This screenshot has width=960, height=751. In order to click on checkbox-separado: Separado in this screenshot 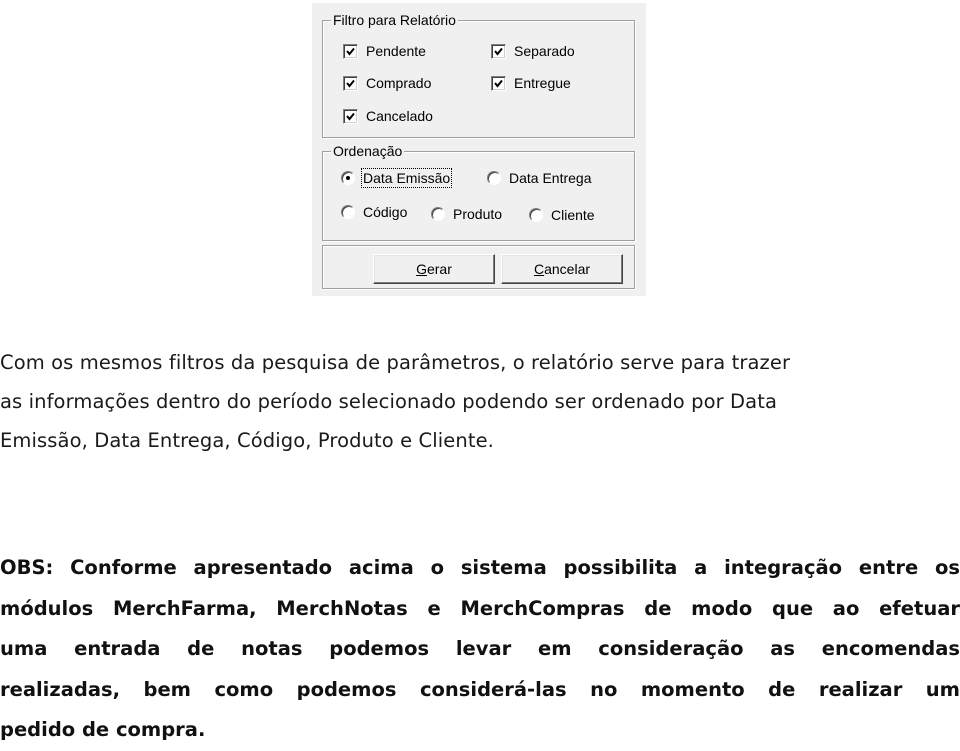, I will do `click(533, 51)`.